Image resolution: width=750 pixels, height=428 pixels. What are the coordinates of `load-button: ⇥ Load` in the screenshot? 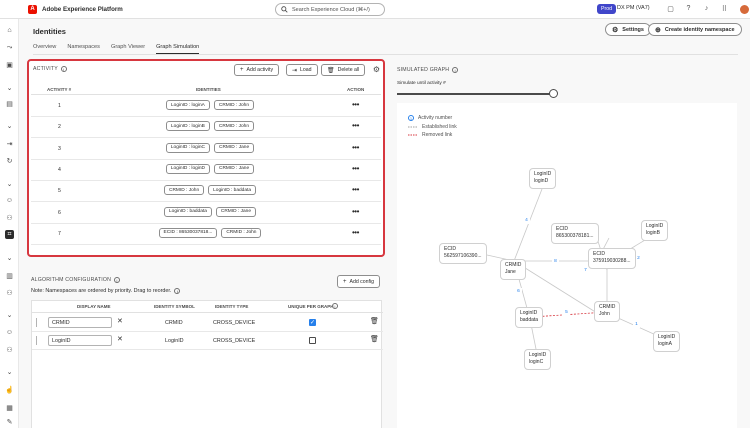 It's located at (302, 70).